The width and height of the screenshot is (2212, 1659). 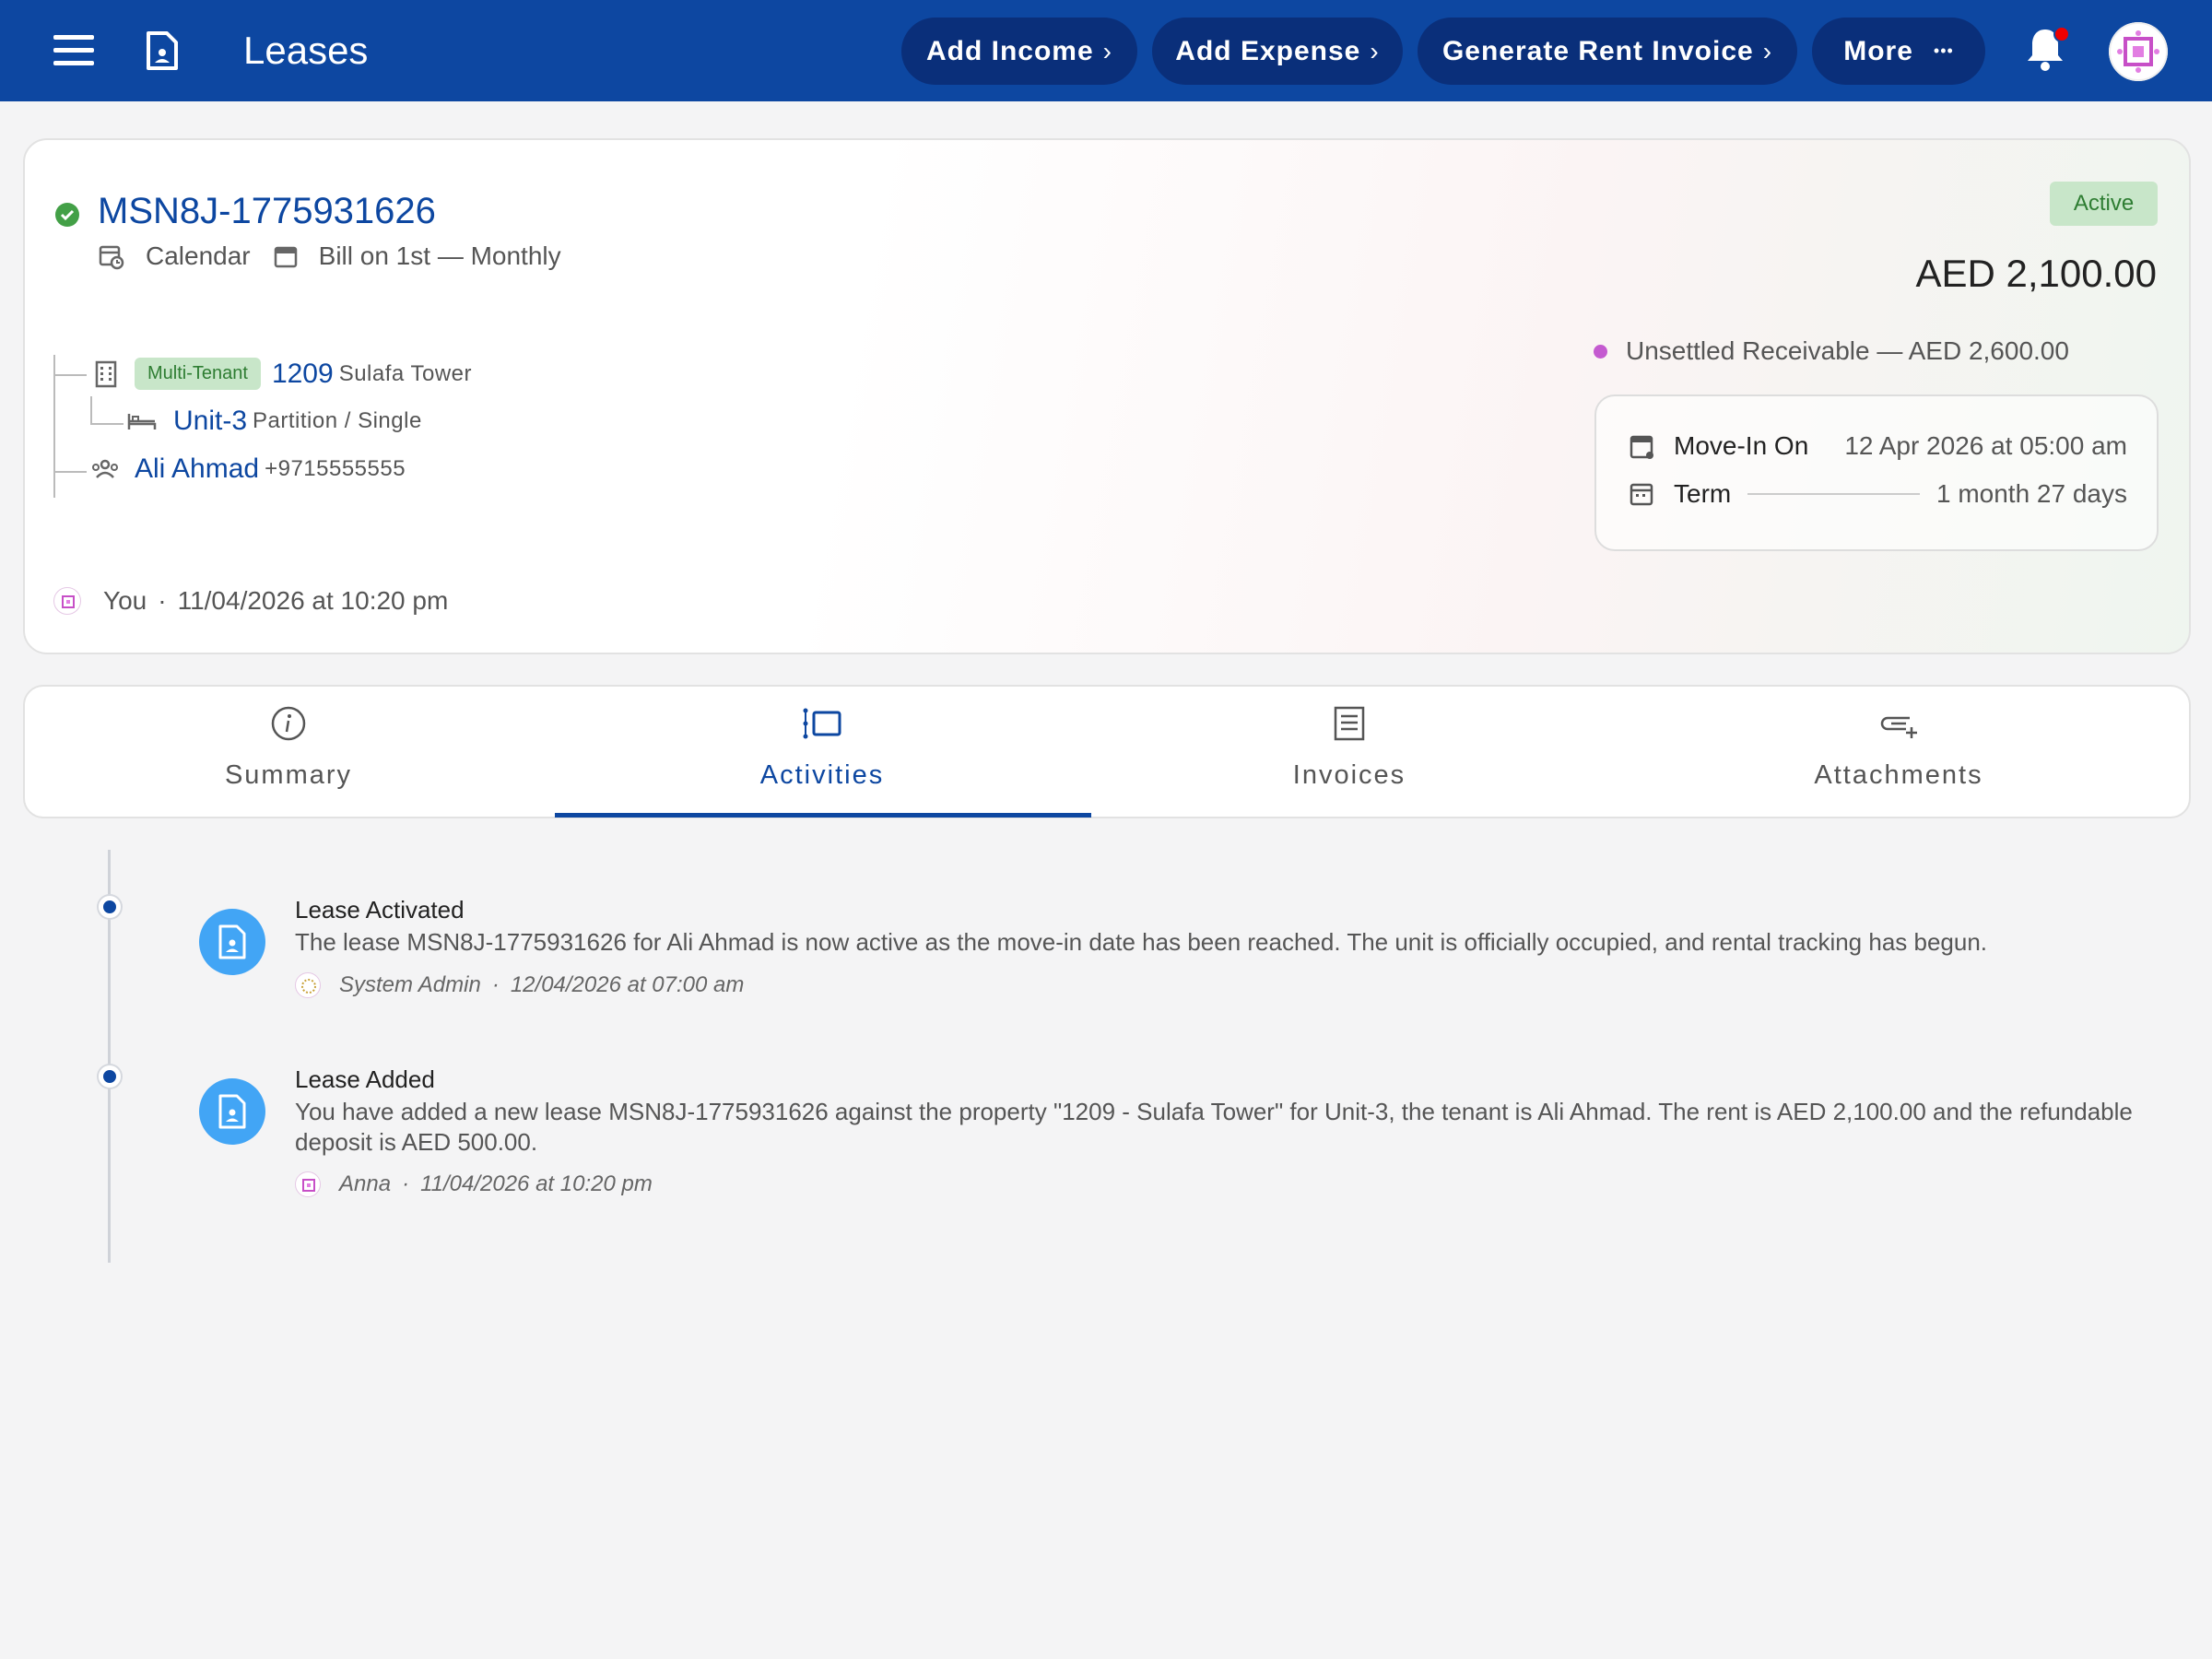 I want to click on user-avatar, so click(x=2138, y=51).